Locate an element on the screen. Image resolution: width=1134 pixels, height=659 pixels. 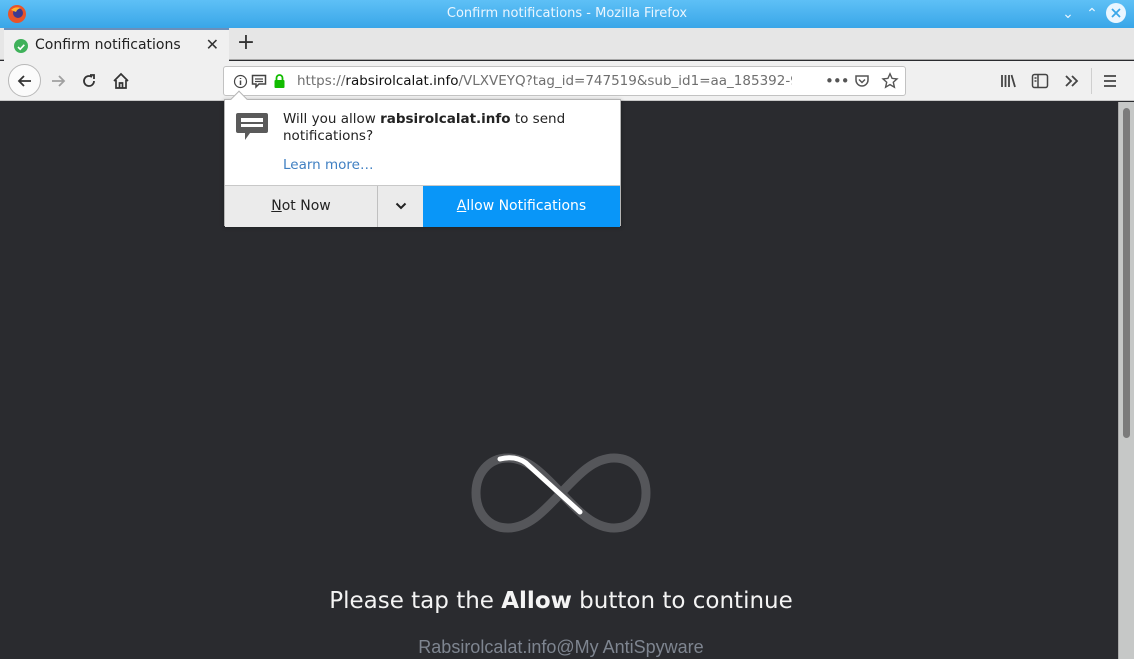
chevron-down-icon is located at coordinates (400, 206).